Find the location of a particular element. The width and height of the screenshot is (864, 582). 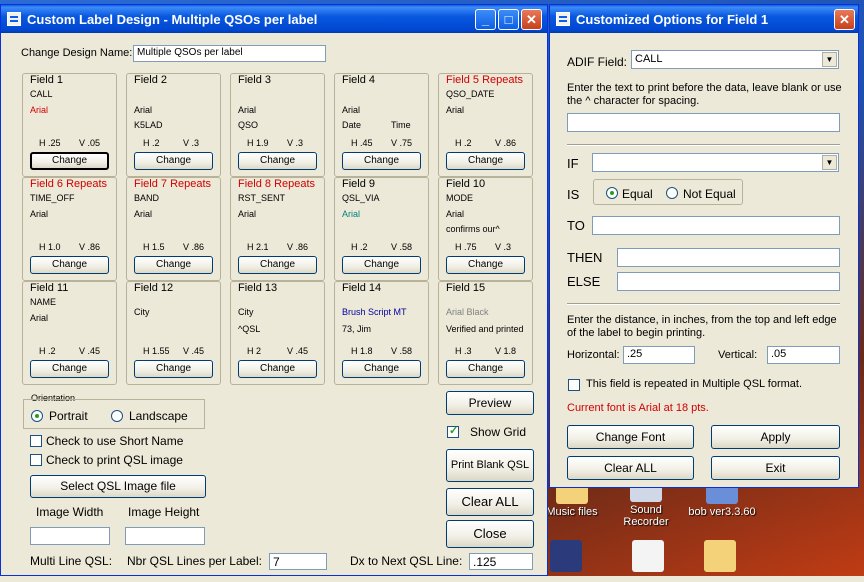

else-value-input is located at coordinates (728, 281).